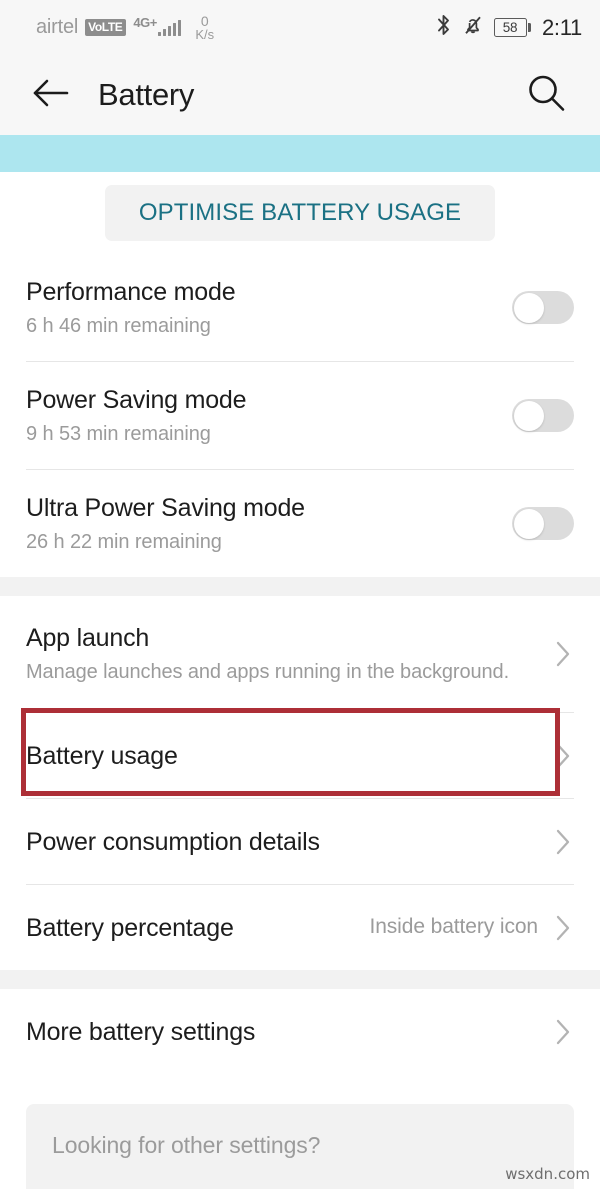 The image size is (600, 1189). What do you see at coordinates (205, 34) in the screenshot?
I see `data-rate-unit: K/s` at bounding box center [205, 34].